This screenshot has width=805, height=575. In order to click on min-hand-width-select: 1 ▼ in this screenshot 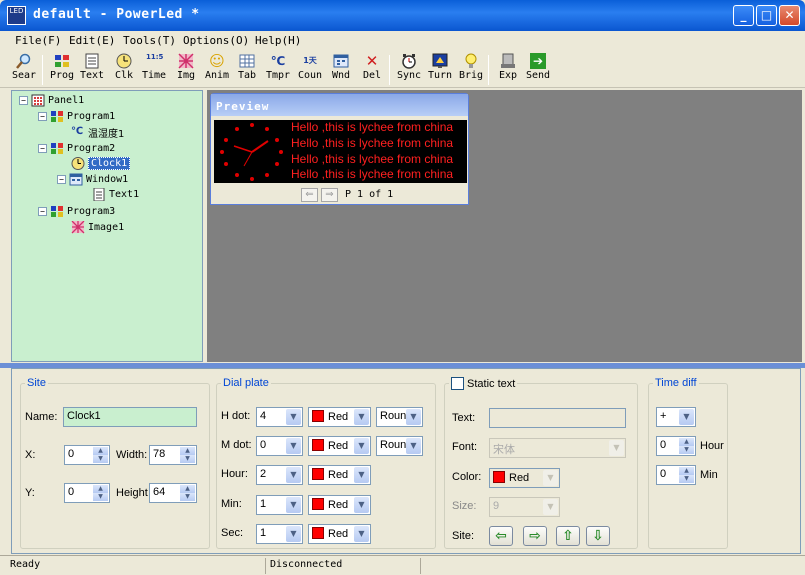, I will do `click(279, 505)`.